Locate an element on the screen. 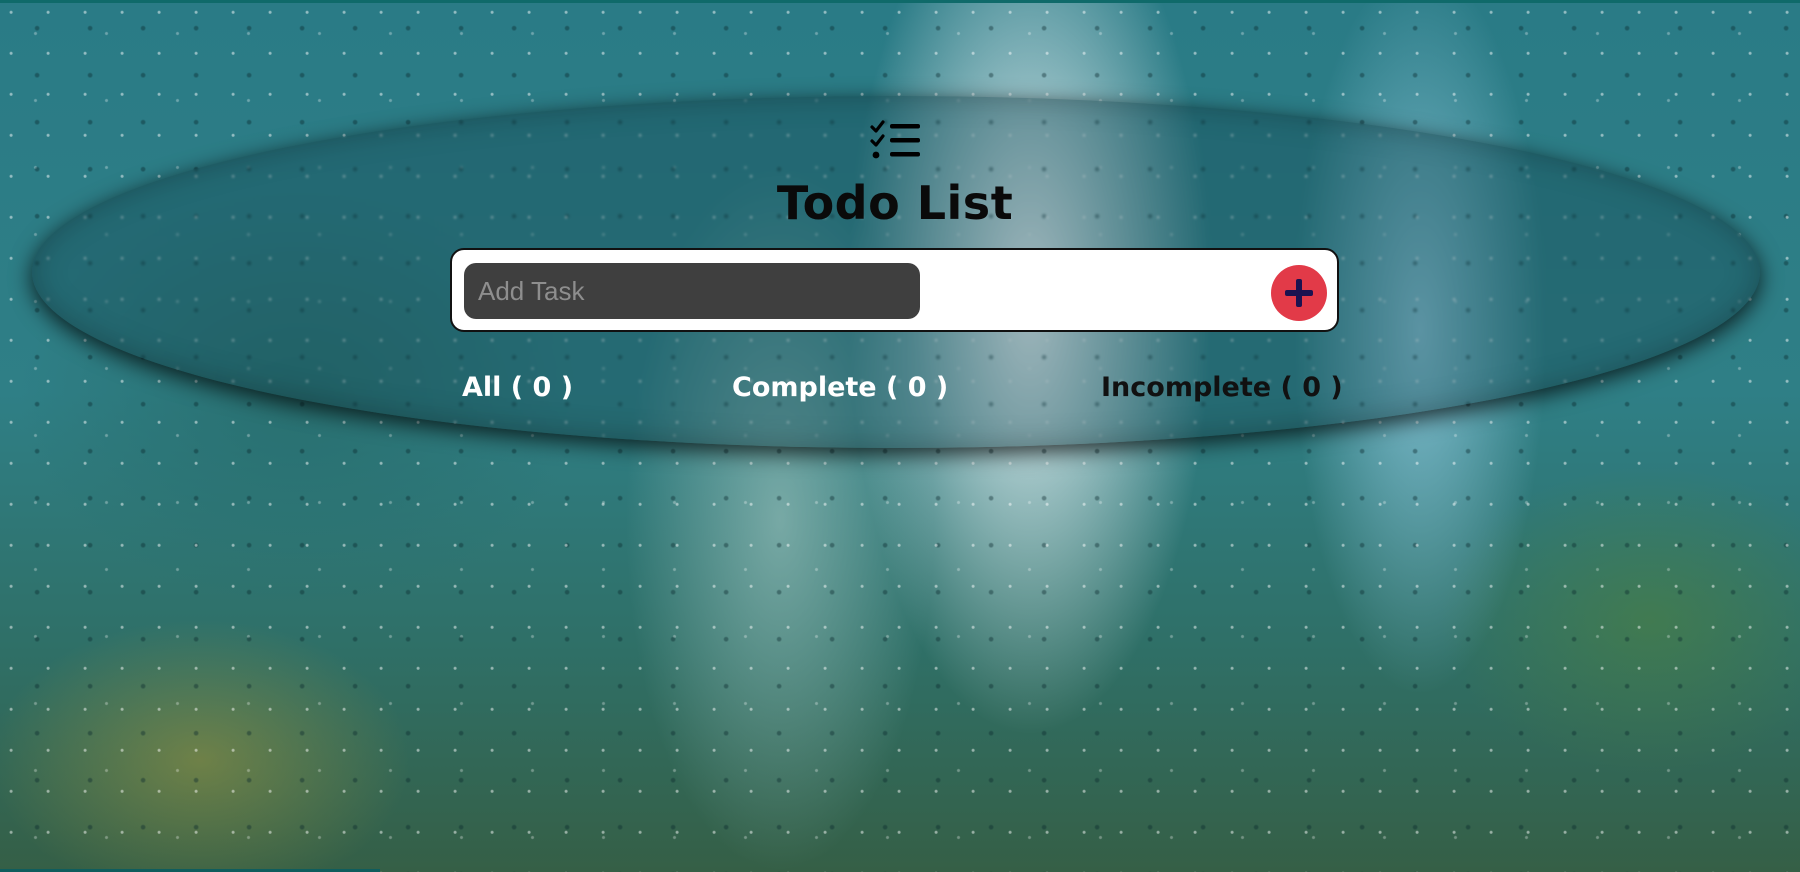 The width and height of the screenshot is (1800, 872). page-title: Todo List is located at coordinates (895, 203).